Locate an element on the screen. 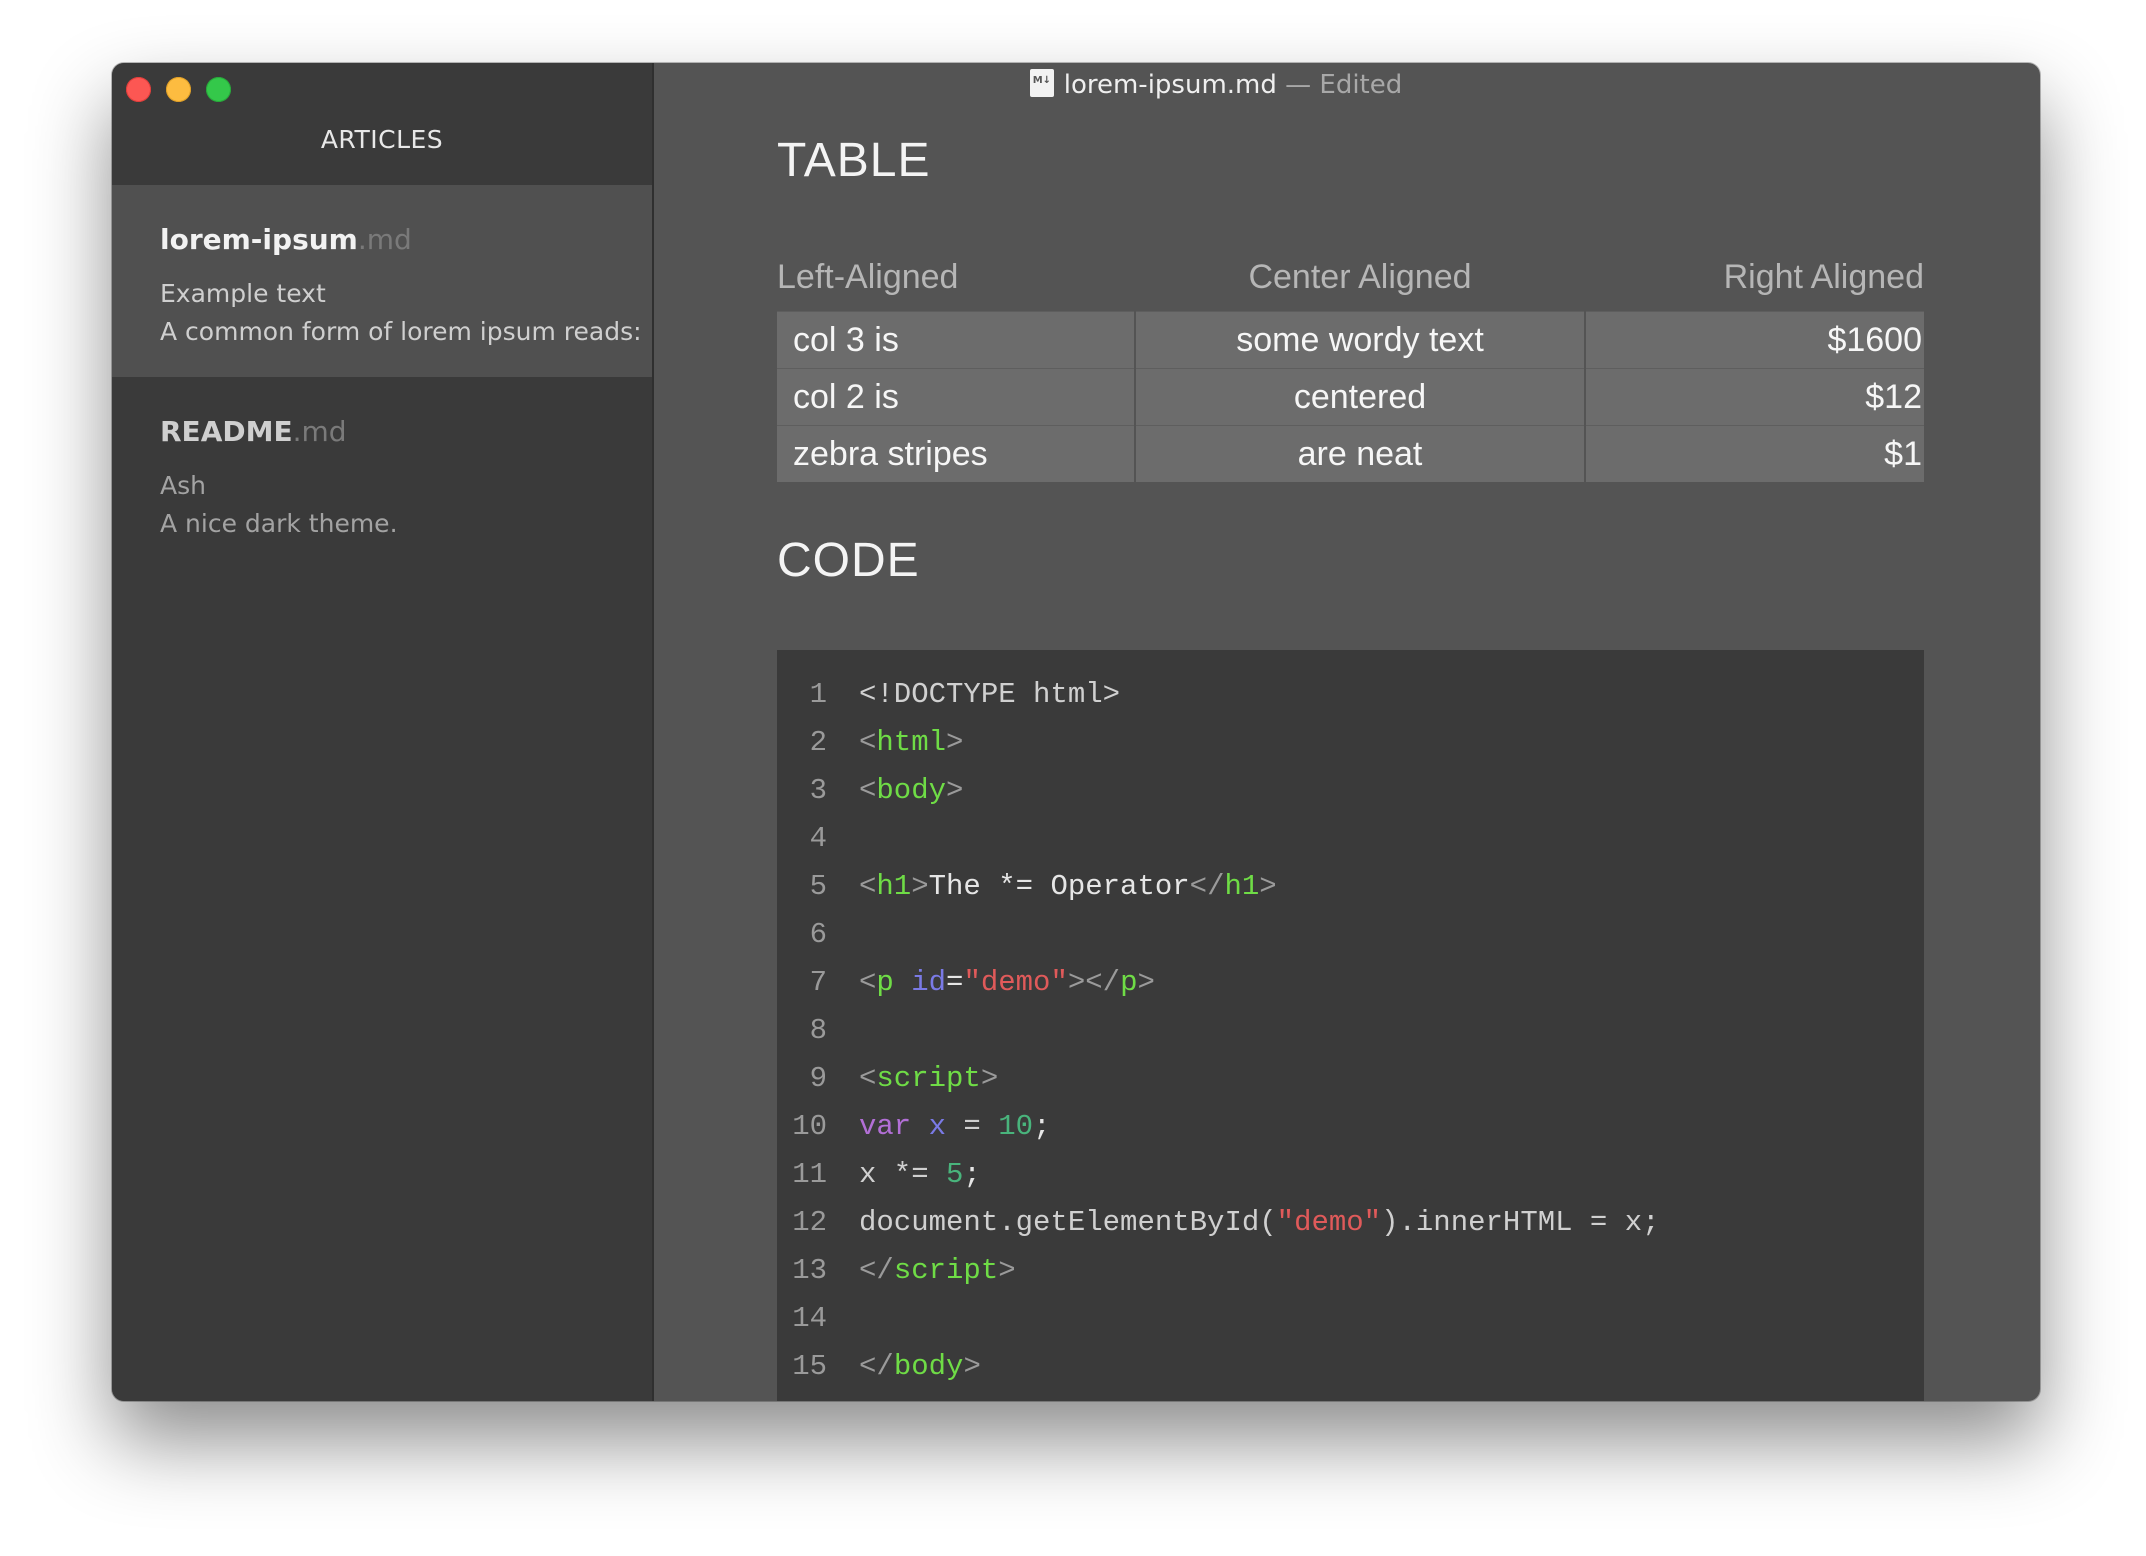 The height and width of the screenshot is (1556, 2146). code-line: 15 </body> is located at coordinates (879, 1374).